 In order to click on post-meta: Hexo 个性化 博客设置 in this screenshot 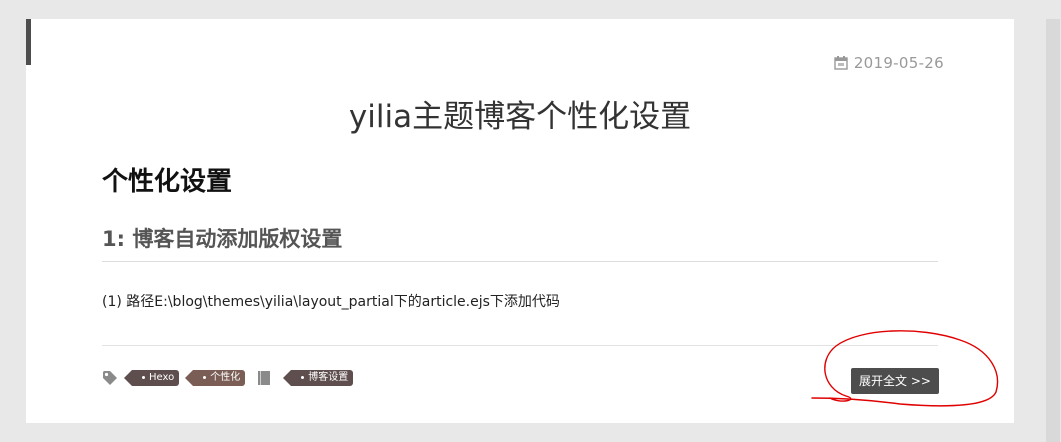, I will do `click(228, 378)`.